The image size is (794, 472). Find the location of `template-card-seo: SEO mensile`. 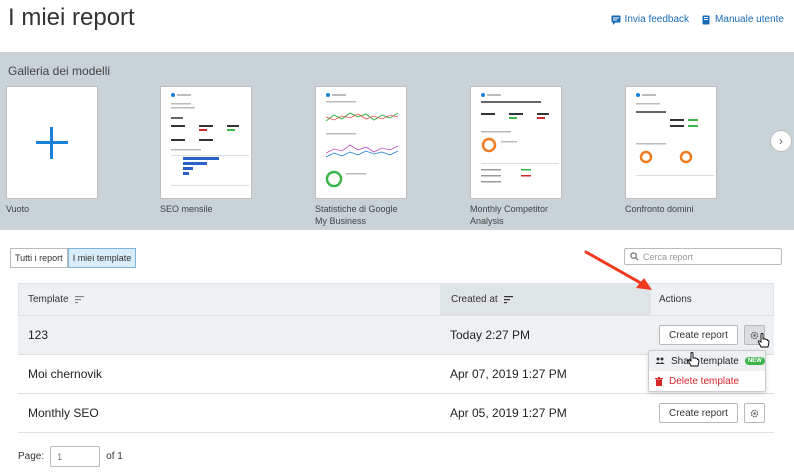

template-card-seo: SEO mensile is located at coordinates (206, 150).